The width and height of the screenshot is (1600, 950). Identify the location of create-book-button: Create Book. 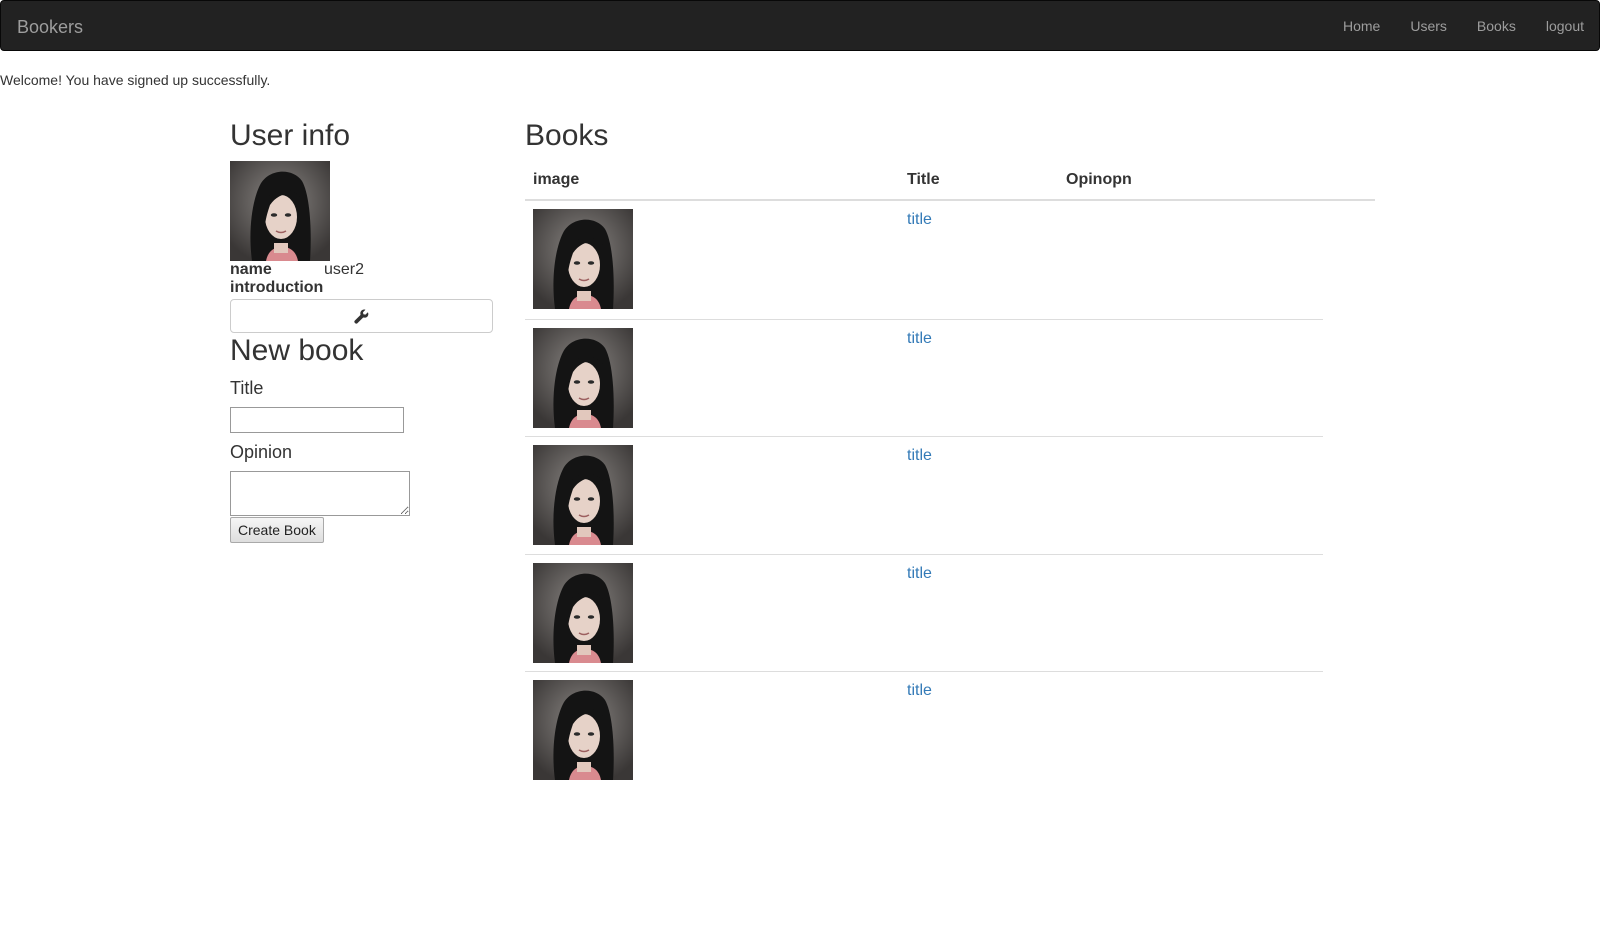
(277, 530).